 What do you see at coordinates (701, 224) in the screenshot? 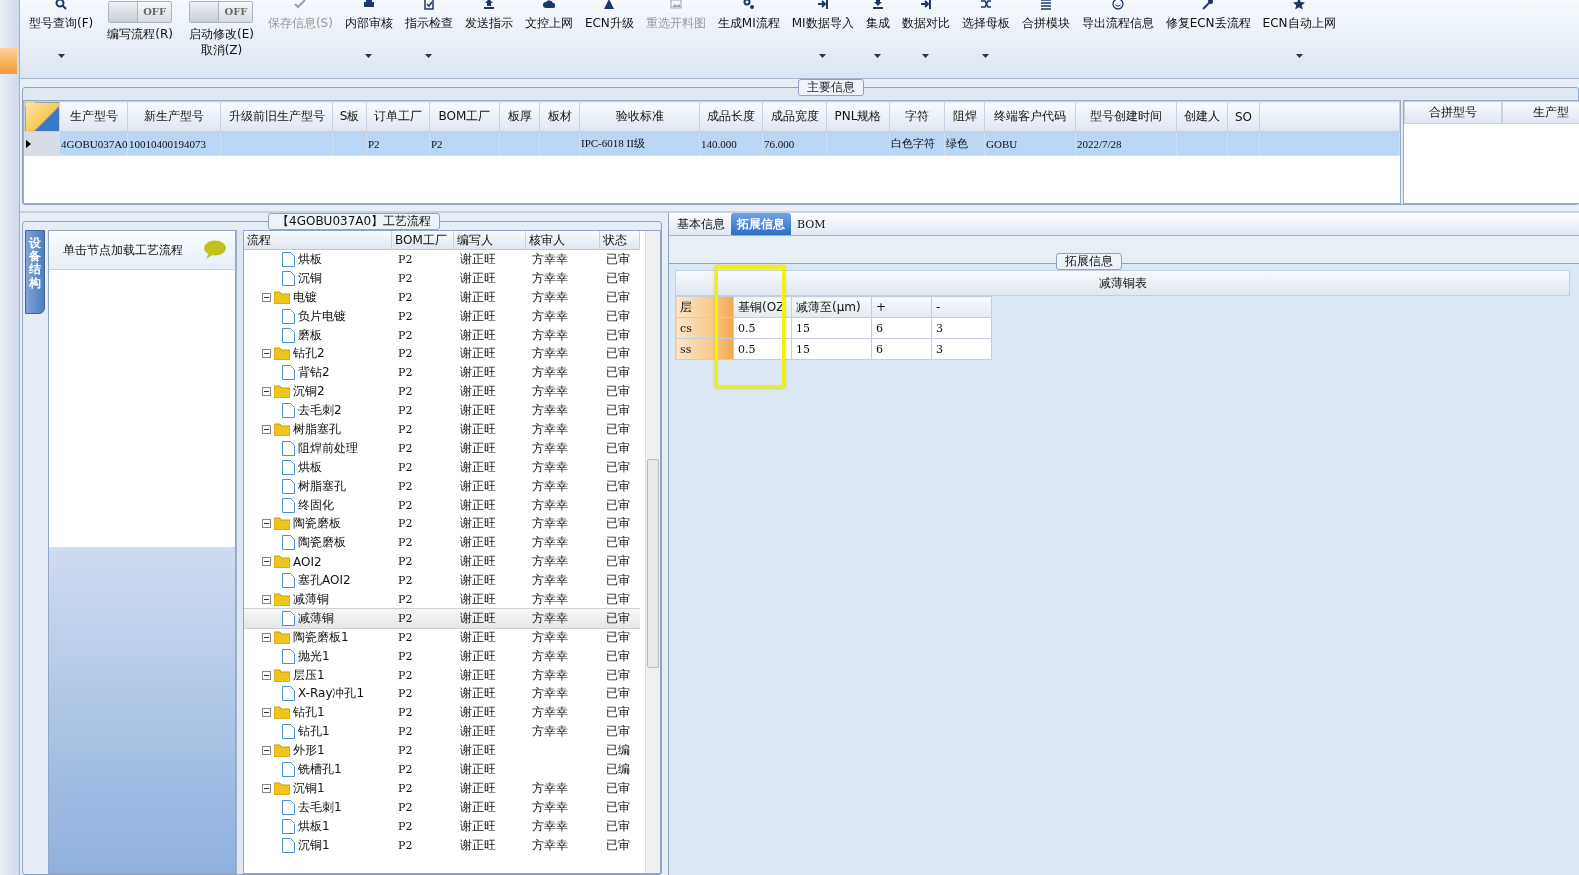
I see `tab: 基本信息` at bounding box center [701, 224].